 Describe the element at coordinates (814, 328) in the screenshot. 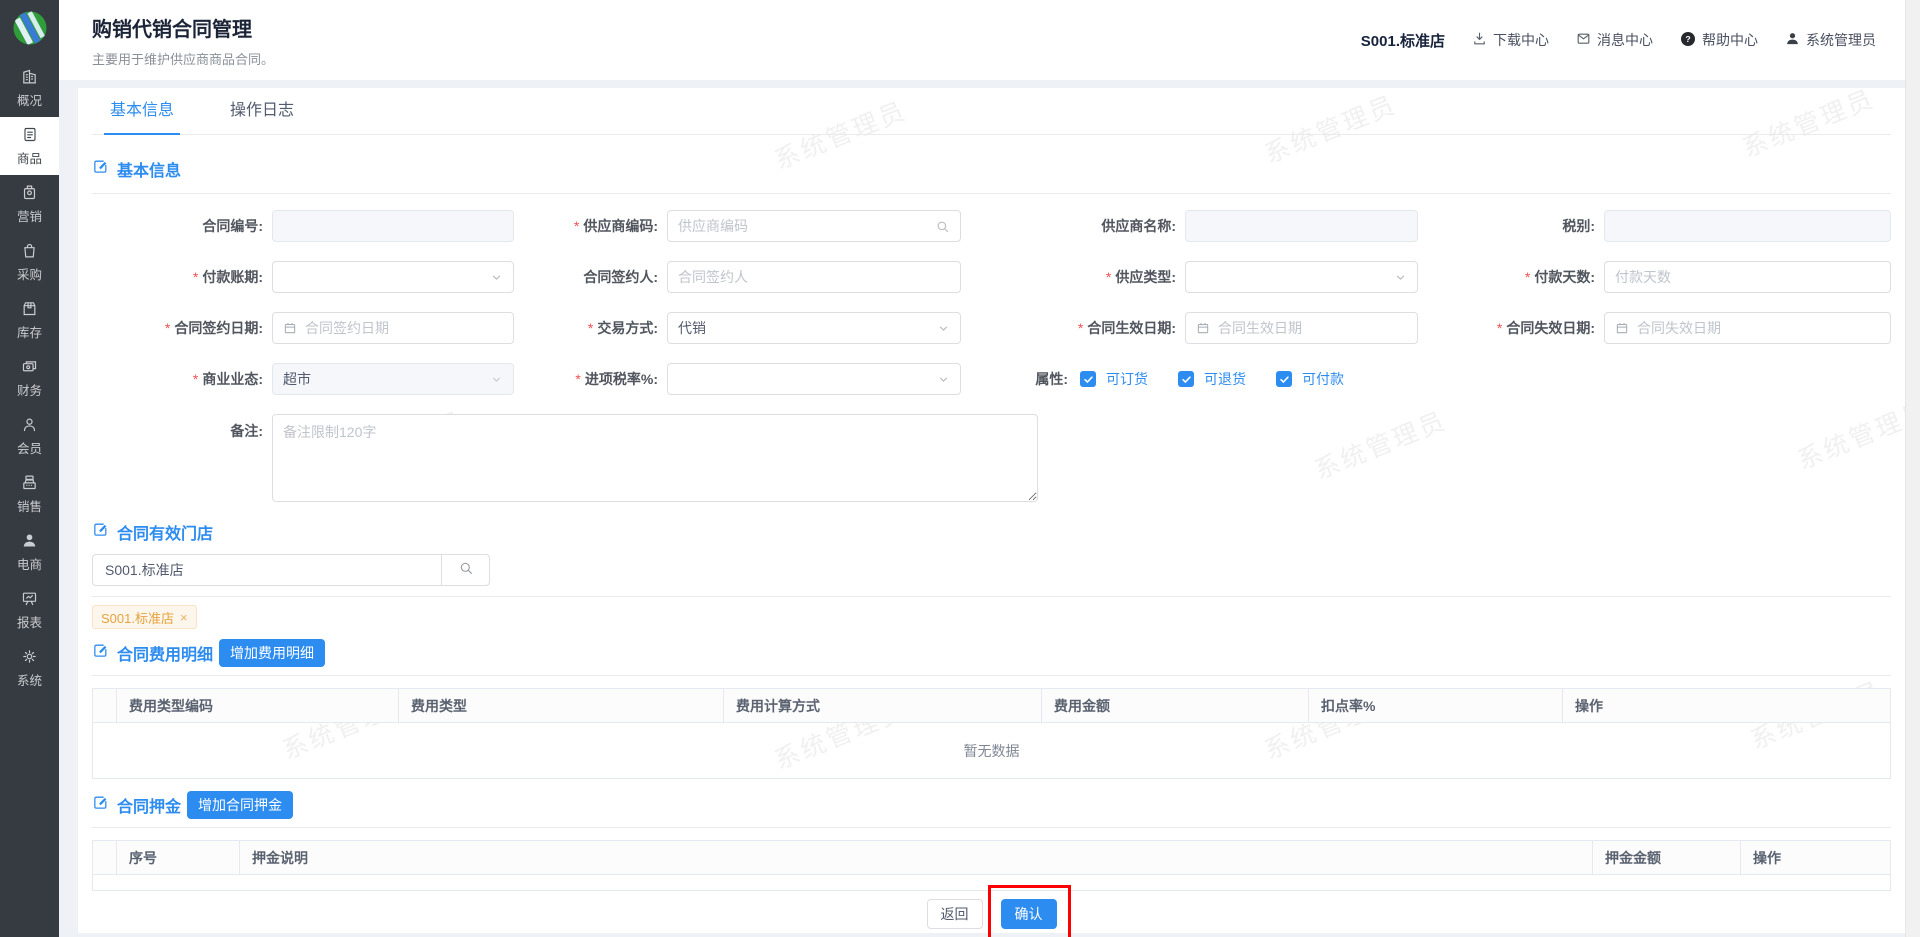

I see `trade-mode-select: 代销` at that location.